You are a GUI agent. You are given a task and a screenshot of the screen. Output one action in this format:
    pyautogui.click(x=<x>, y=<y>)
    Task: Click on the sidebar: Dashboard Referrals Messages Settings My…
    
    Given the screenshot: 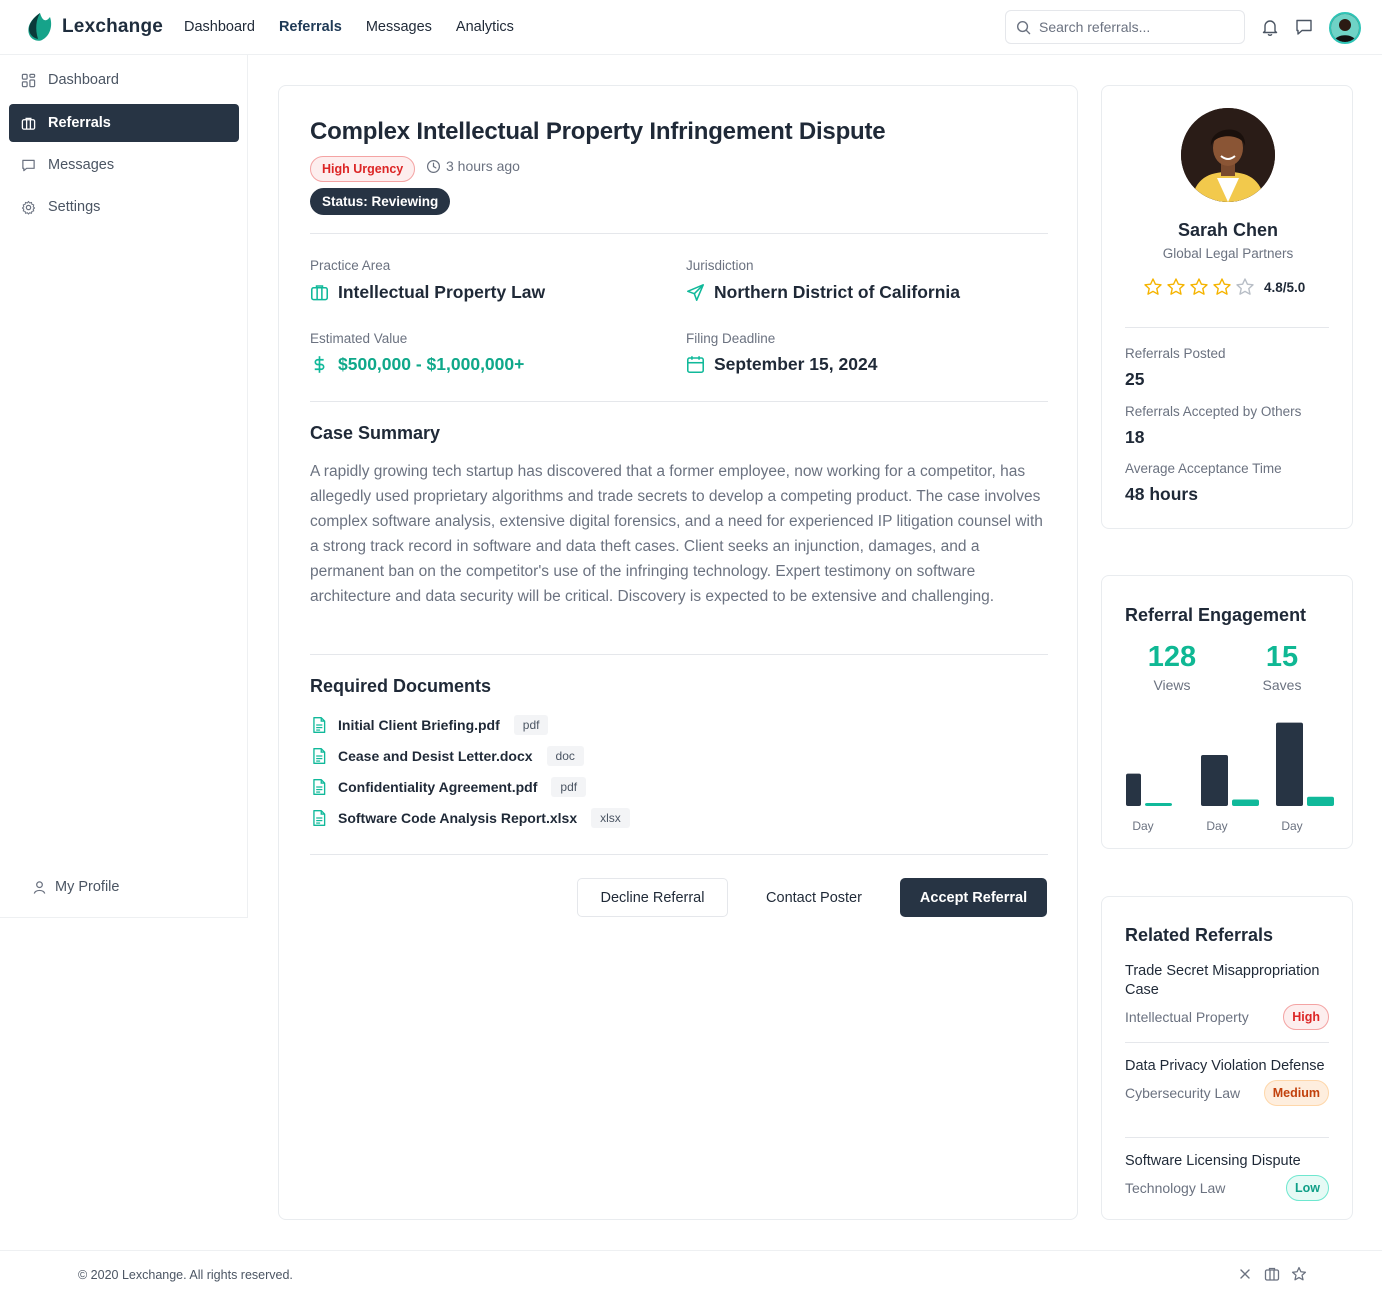 What is the action you would take?
    pyautogui.click(x=124, y=486)
    